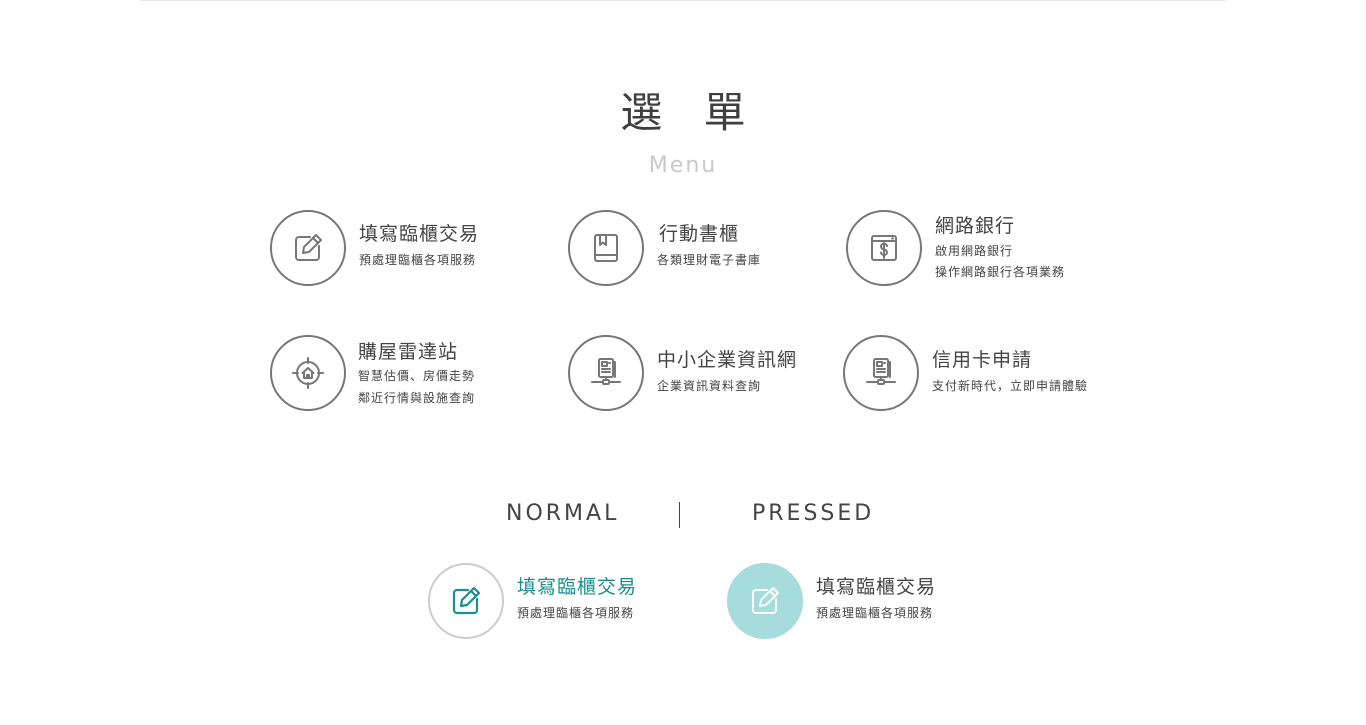  What do you see at coordinates (576, 613) in the screenshot?
I see `menu-item-desc-normal: 預處理臨櫃各項服務` at bounding box center [576, 613].